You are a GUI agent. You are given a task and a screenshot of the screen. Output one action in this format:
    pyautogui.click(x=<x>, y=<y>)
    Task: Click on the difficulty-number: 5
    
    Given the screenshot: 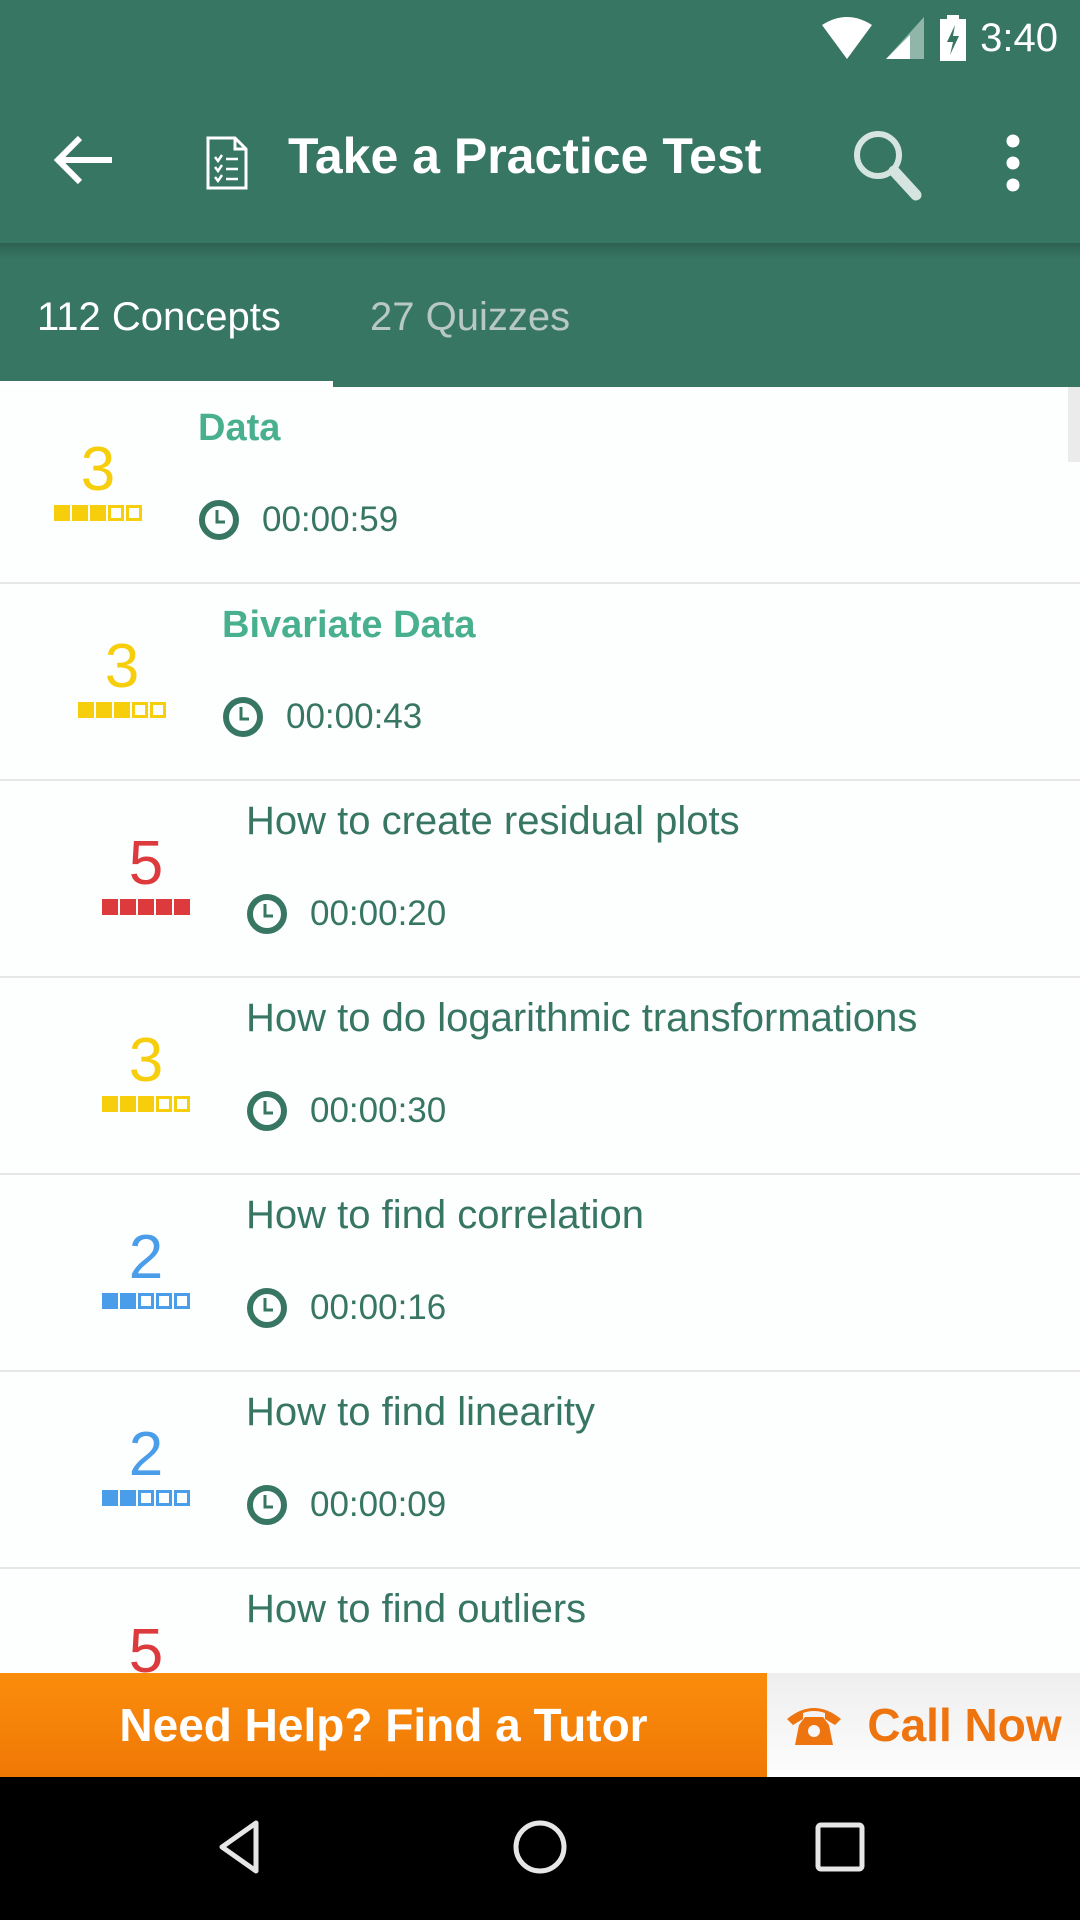 What is the action you would take?
    pyautogui.click(x=146, y=1645)
    